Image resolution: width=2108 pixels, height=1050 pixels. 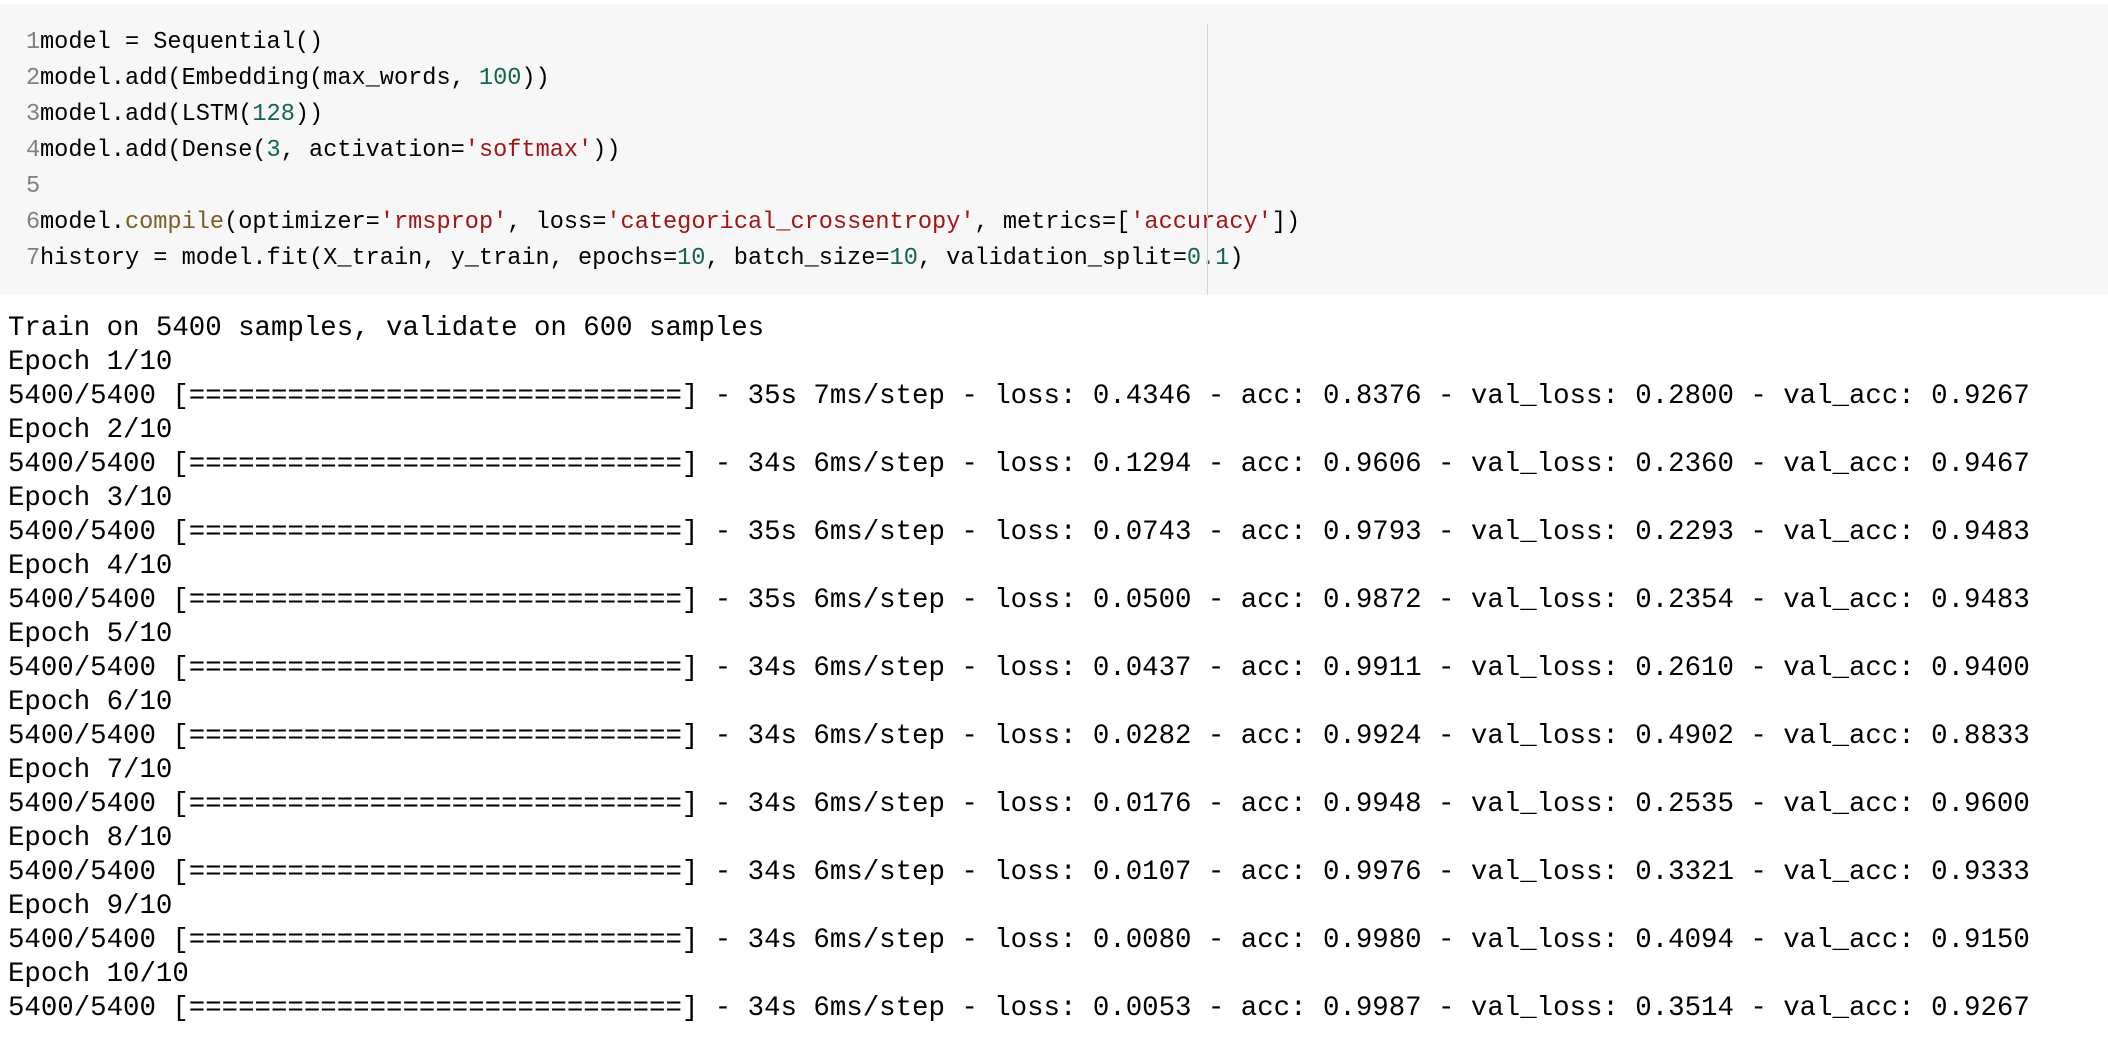 What do you see at coordinates (90, 498) in the screenshot?
I see `output-line: Epoch 3/10` at bounding box center [90, 498].